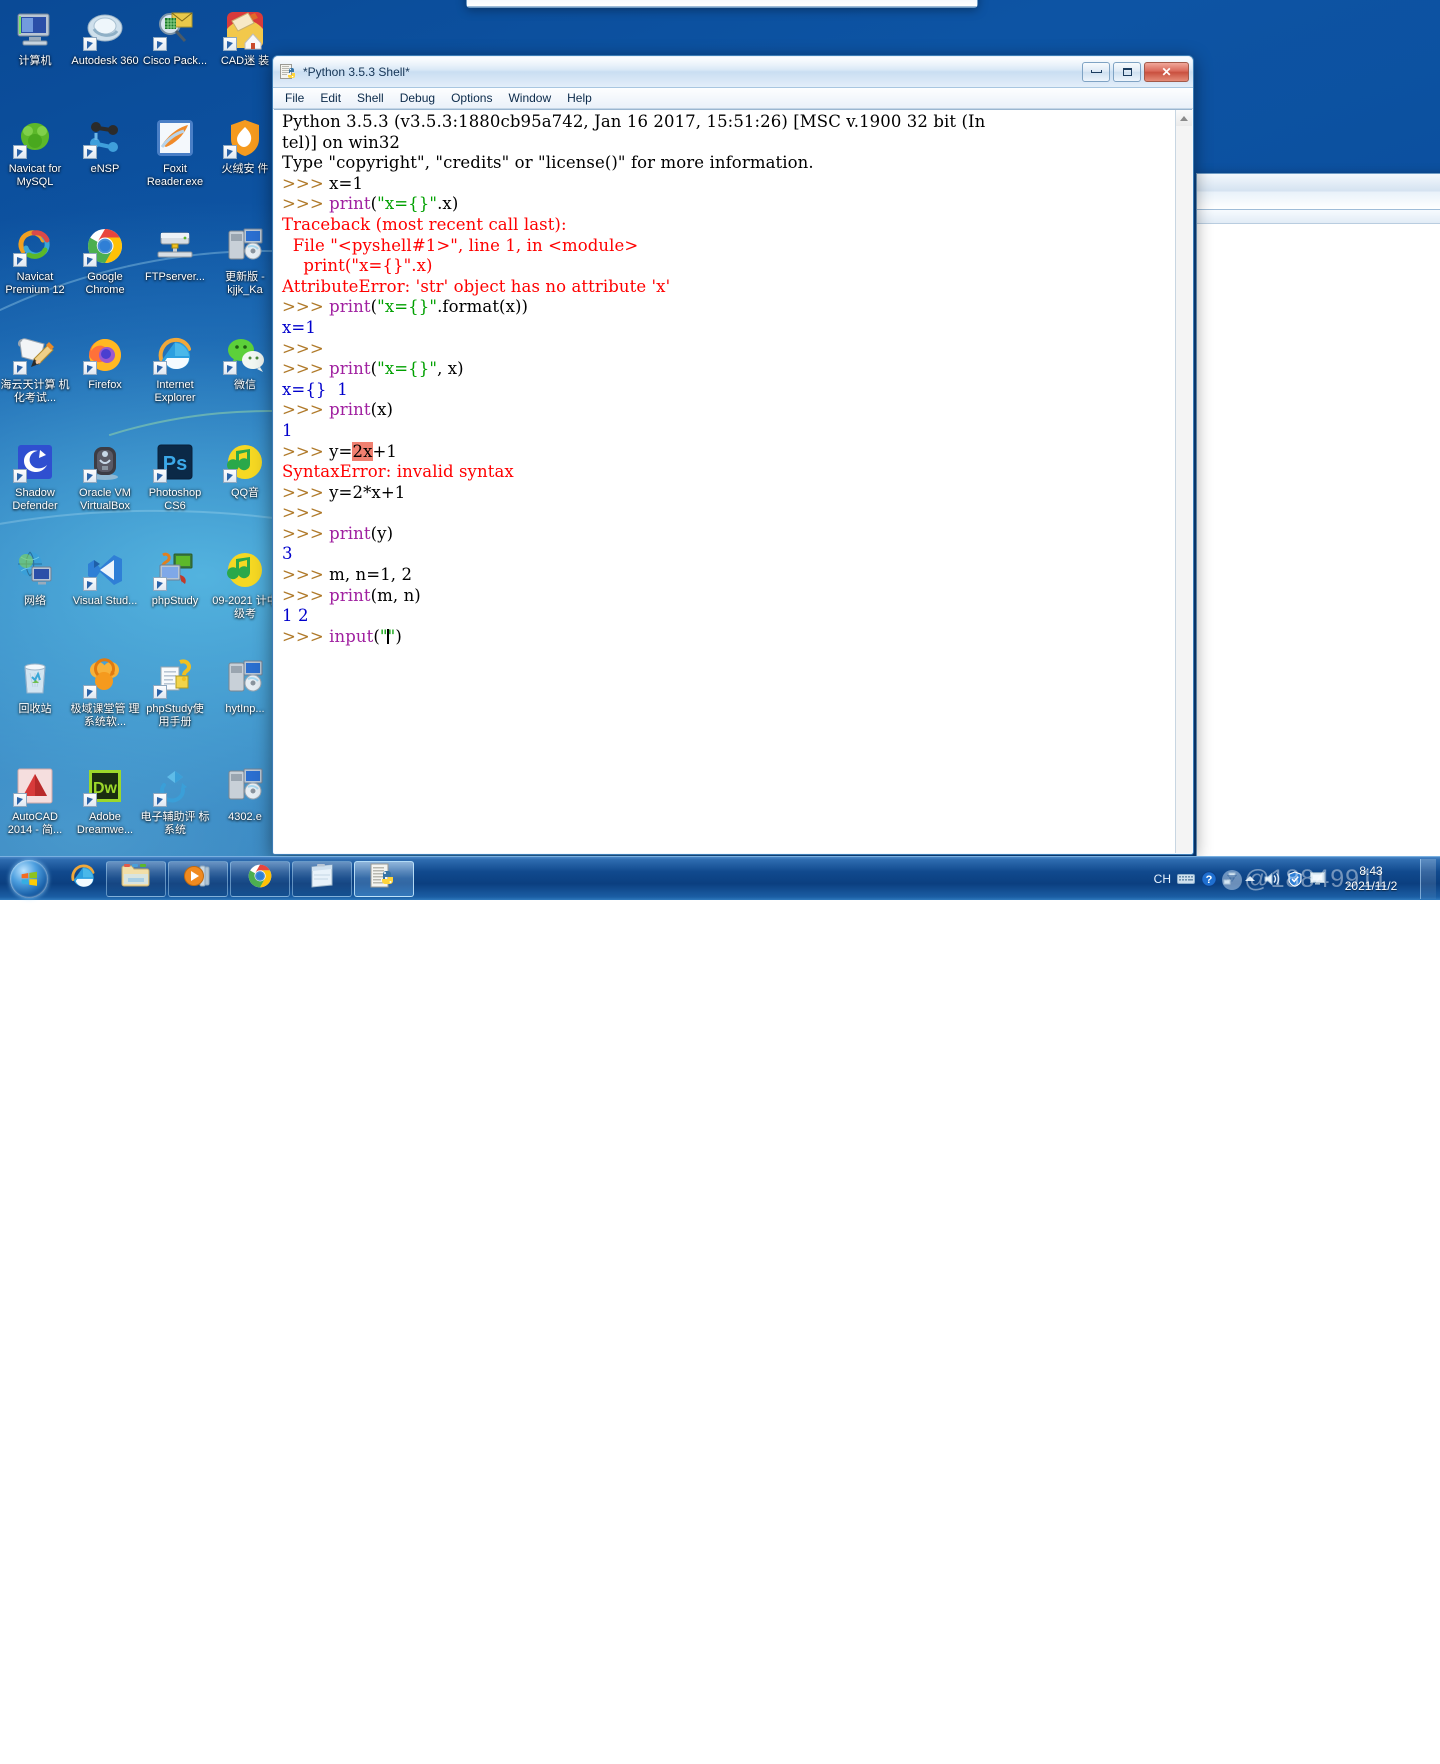 Image resolution: width=1440 pixels, height=1764 pixels. Describe the element at coordinates (728, 390) in the screenshot. I see `shell-line: x={} 1` at that location.